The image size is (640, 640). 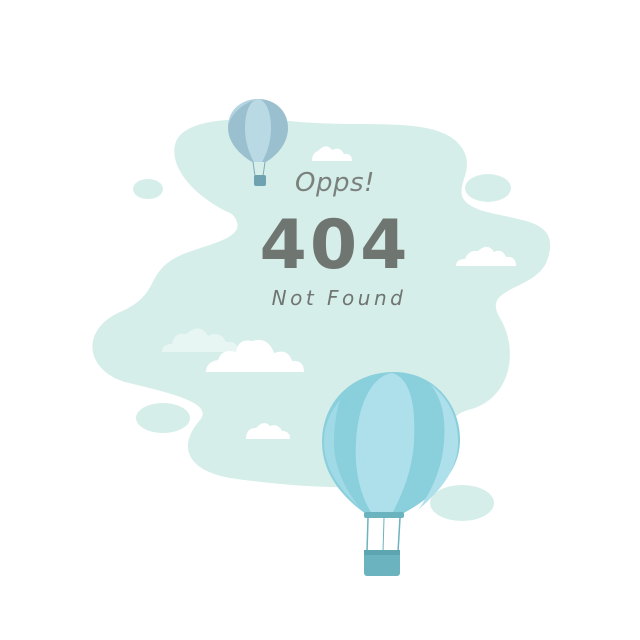 I want to click on error-message-text: Not Found, so click(x=339, y=298).